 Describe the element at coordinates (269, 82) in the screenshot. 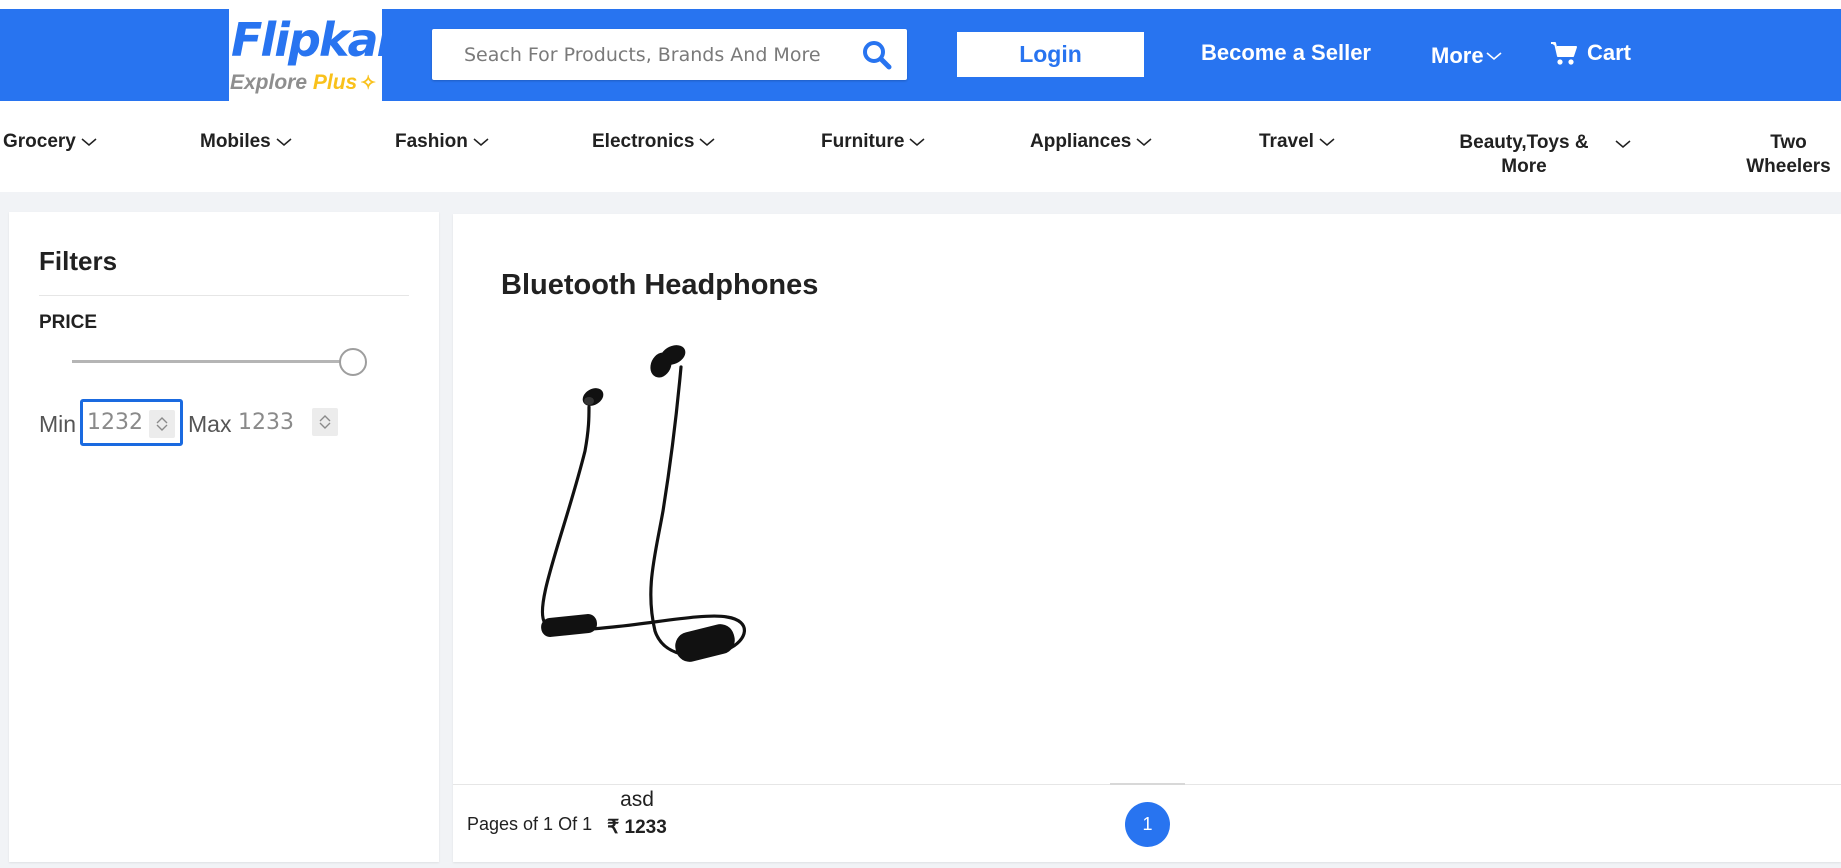

I see `logo-tagline-explore: Explore` at that location.